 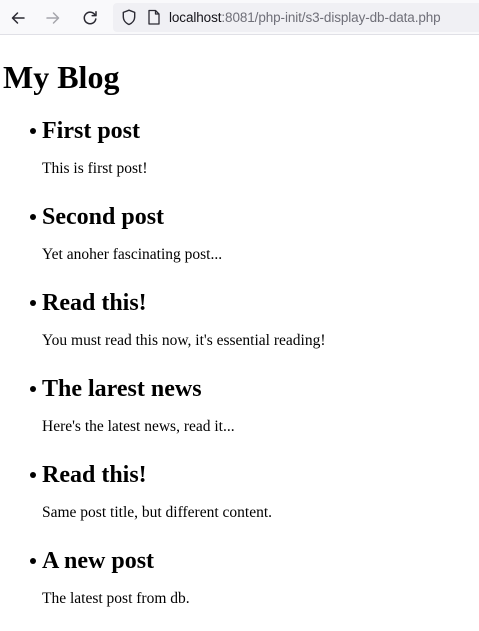 What do you see at coordinates (129, 20) in the screenshot?
I see `shield-icon` at bounding box center [129, 20].